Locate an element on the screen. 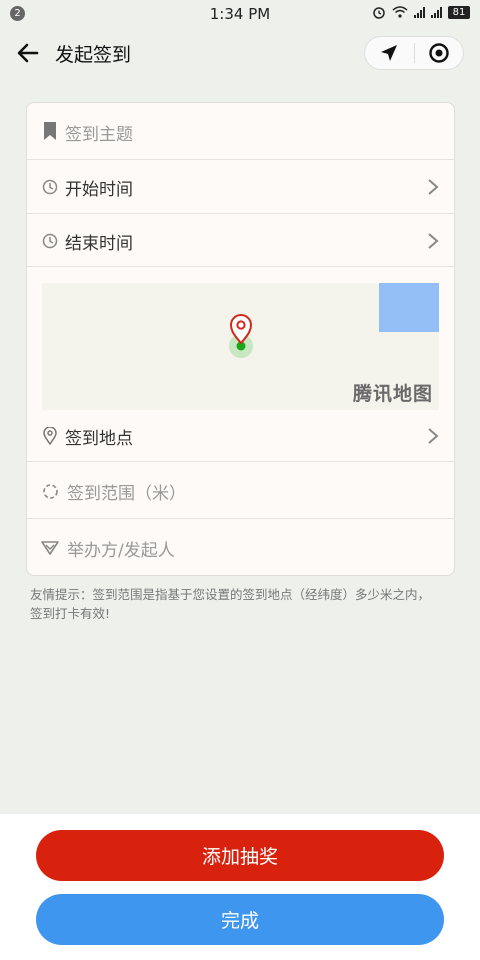 This screenshot has height=960, width=480. tips-text: 友情提示：签到范围是指基于您设置的签到地点（经纬度）多少米之内，签到打卡有效! is located at coordinates (230, 604).